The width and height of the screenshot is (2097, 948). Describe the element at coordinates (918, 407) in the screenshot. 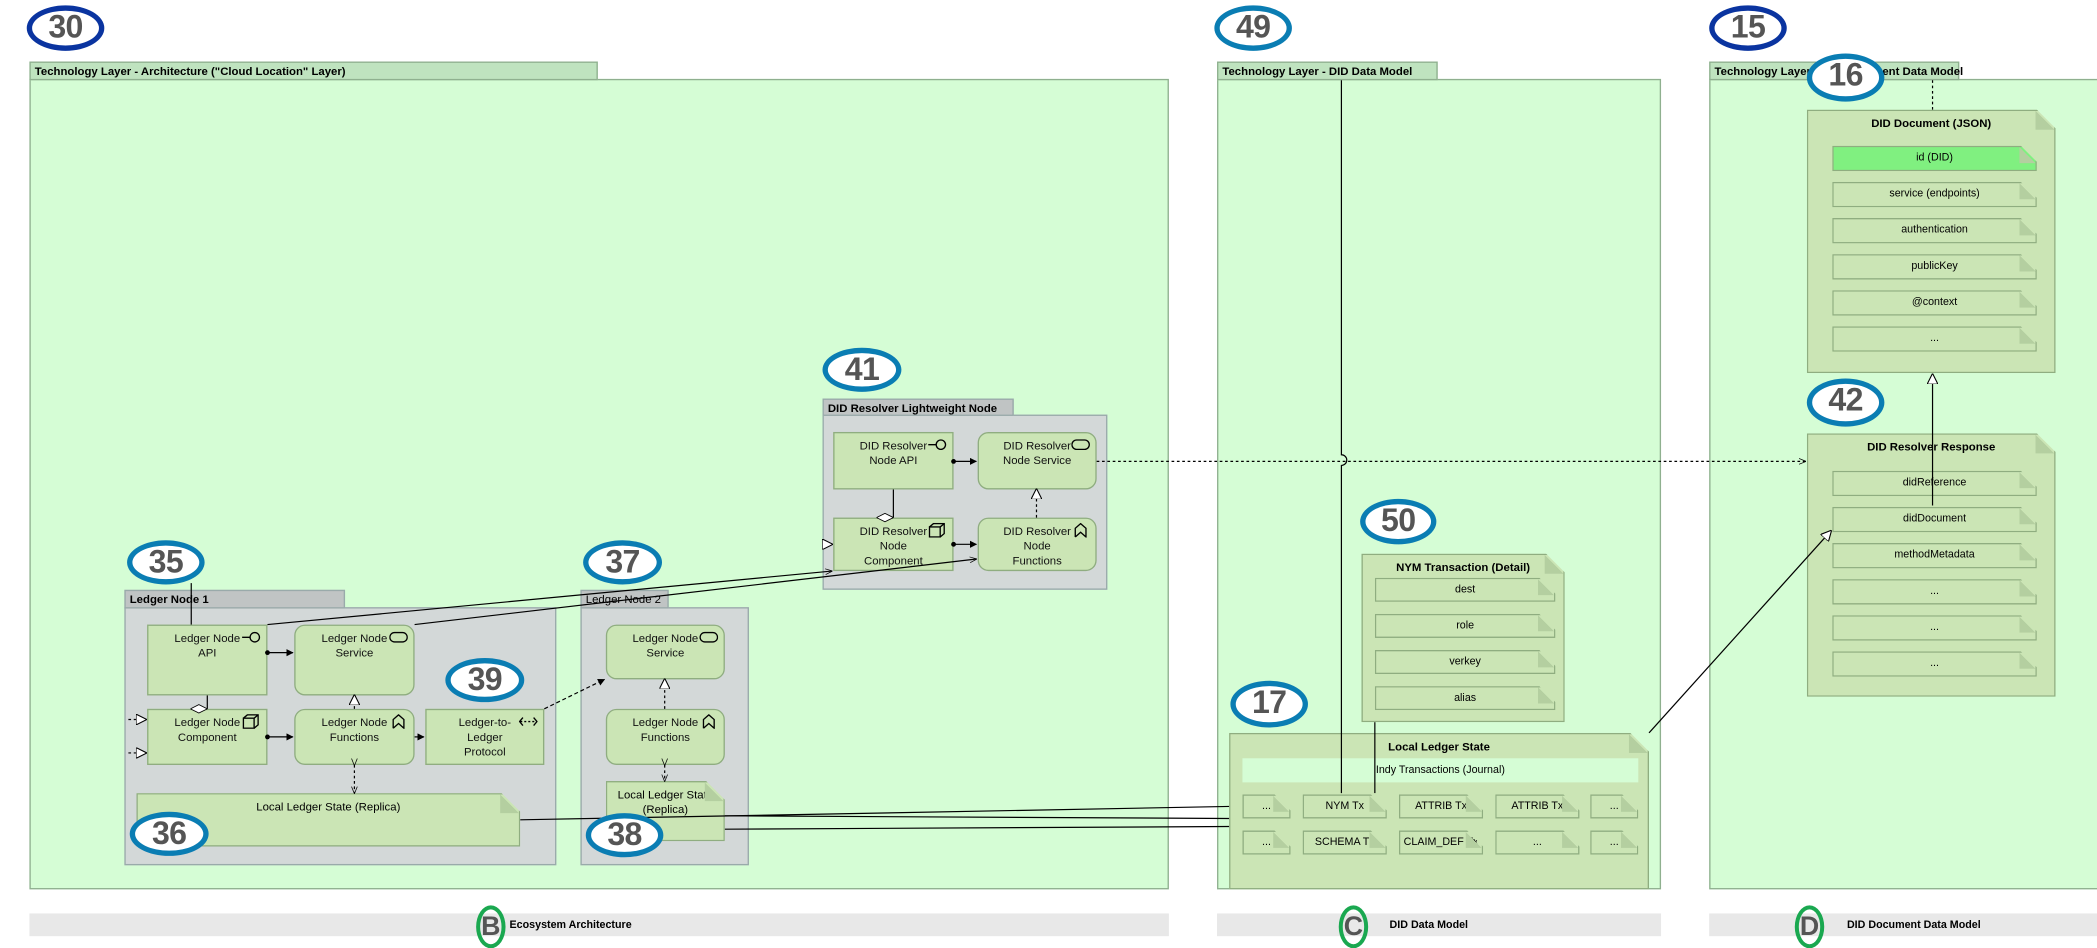

I see `resolver-node-title: DID Resolver Lightweight Node` at that location.